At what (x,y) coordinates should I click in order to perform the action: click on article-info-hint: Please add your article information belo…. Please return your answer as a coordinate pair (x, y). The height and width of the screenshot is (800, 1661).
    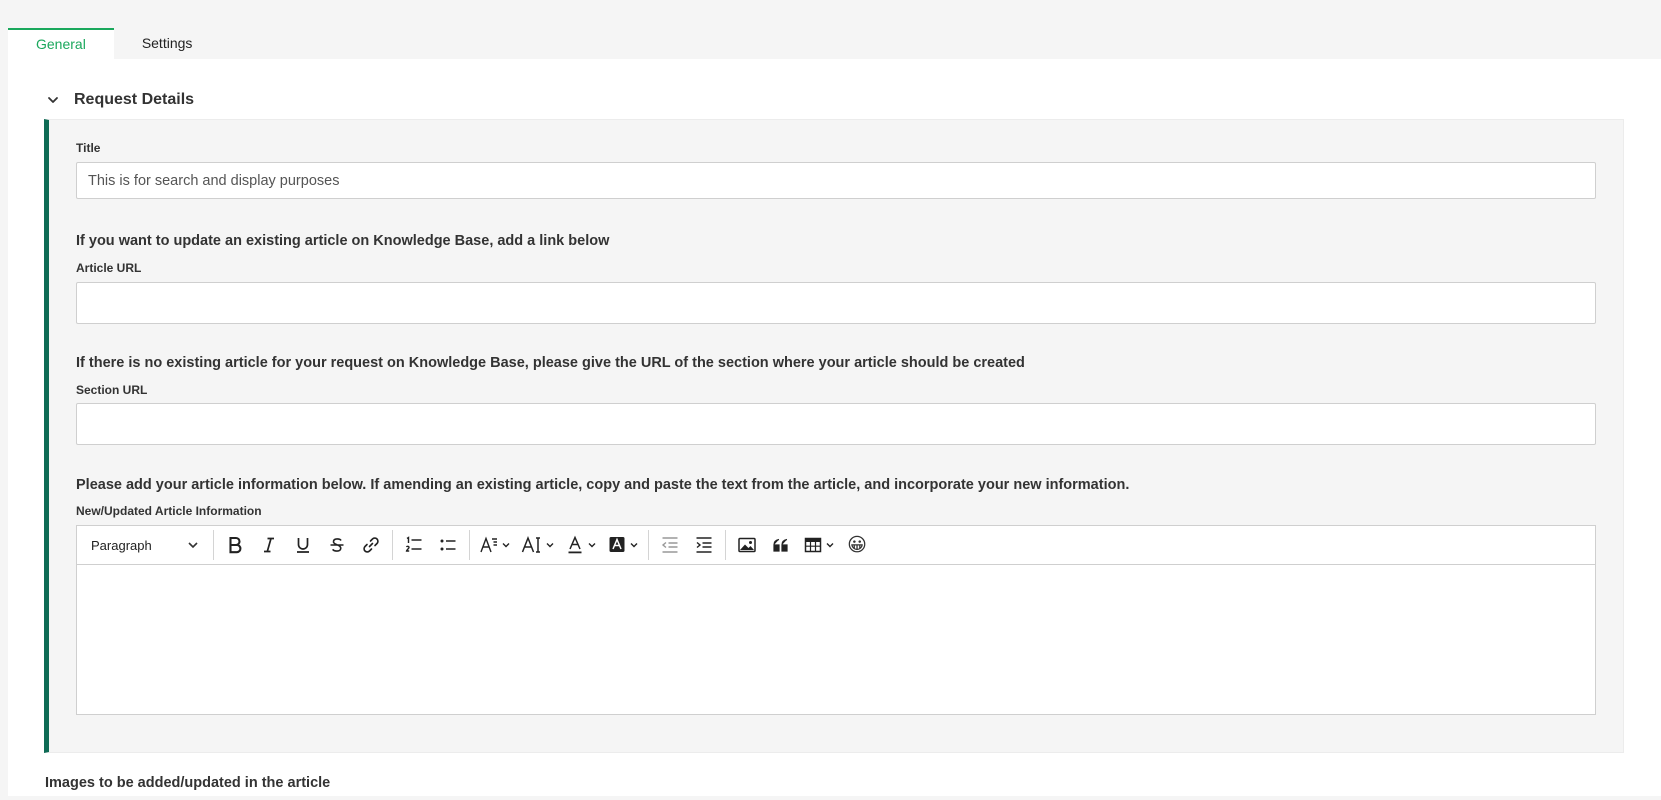
    Looking at the image, I should click on (603, 485).